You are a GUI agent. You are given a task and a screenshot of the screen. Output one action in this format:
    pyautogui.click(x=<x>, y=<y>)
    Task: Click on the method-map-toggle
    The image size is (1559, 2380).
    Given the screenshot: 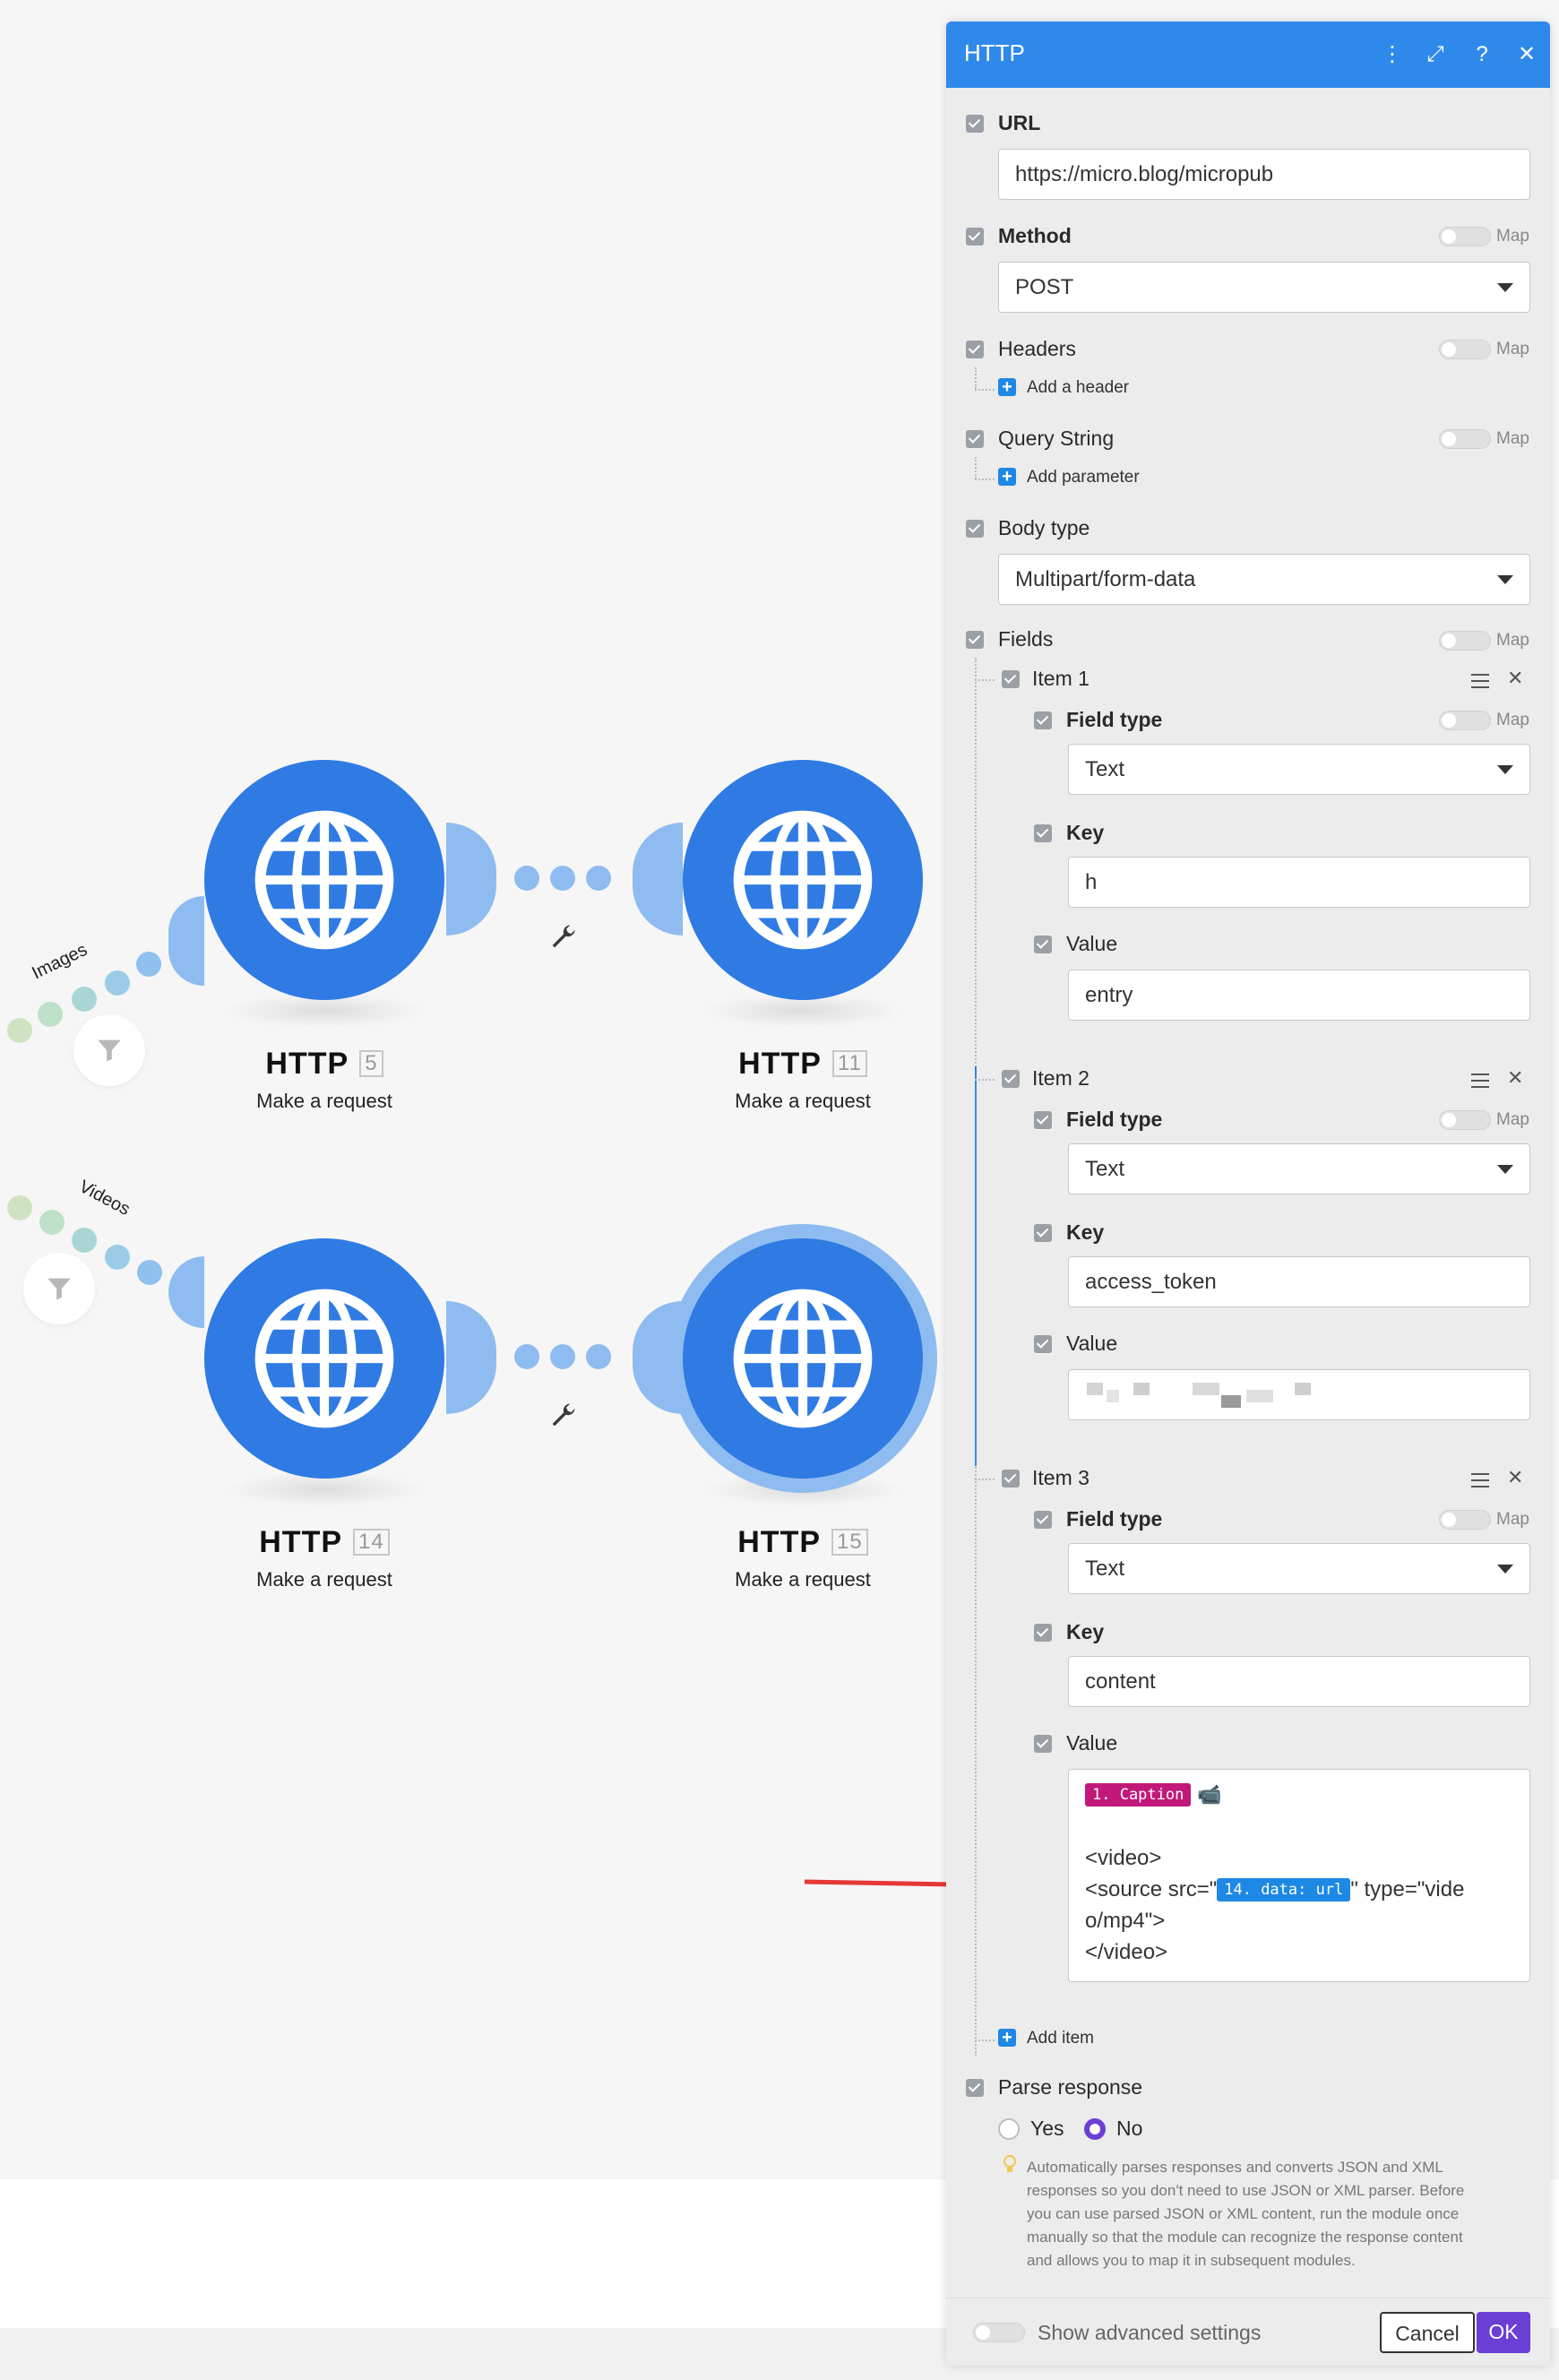 What is the action you would take?
    pyautogui.click(x=1465, y=236)
    